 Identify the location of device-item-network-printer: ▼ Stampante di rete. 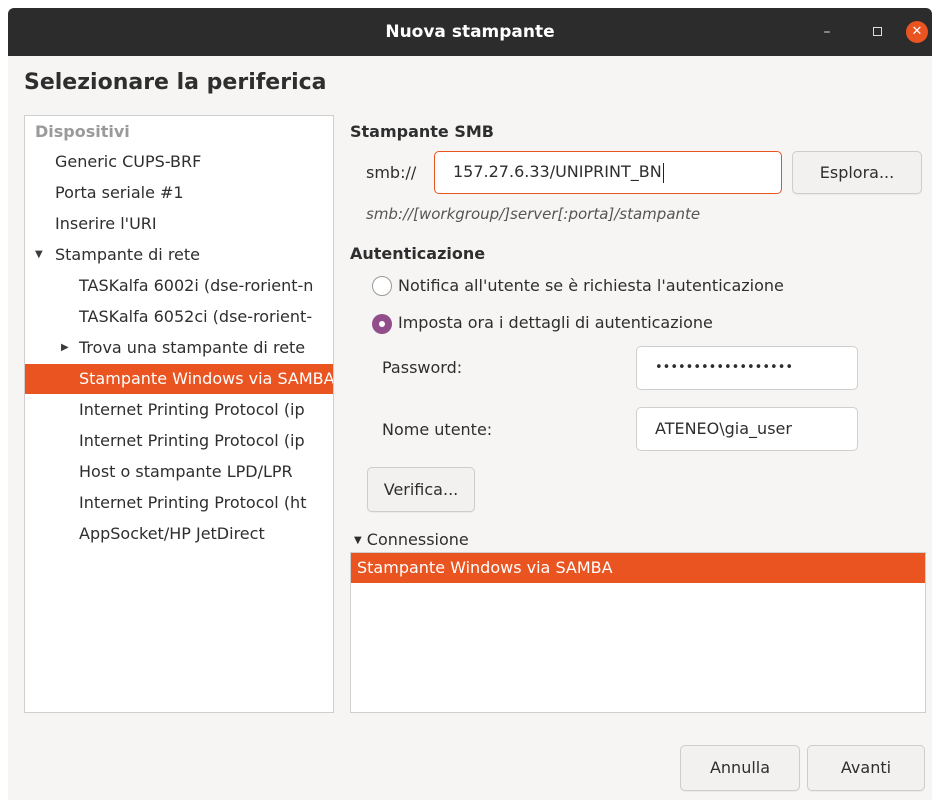
(179, 255).